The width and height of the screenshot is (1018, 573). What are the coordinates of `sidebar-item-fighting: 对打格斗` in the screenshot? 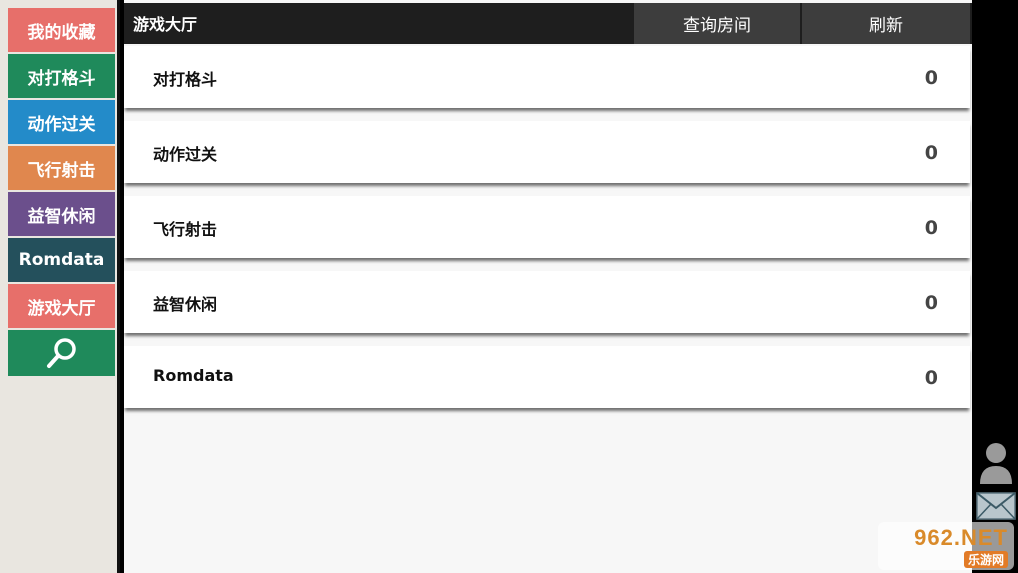 It's located at (61, 76).